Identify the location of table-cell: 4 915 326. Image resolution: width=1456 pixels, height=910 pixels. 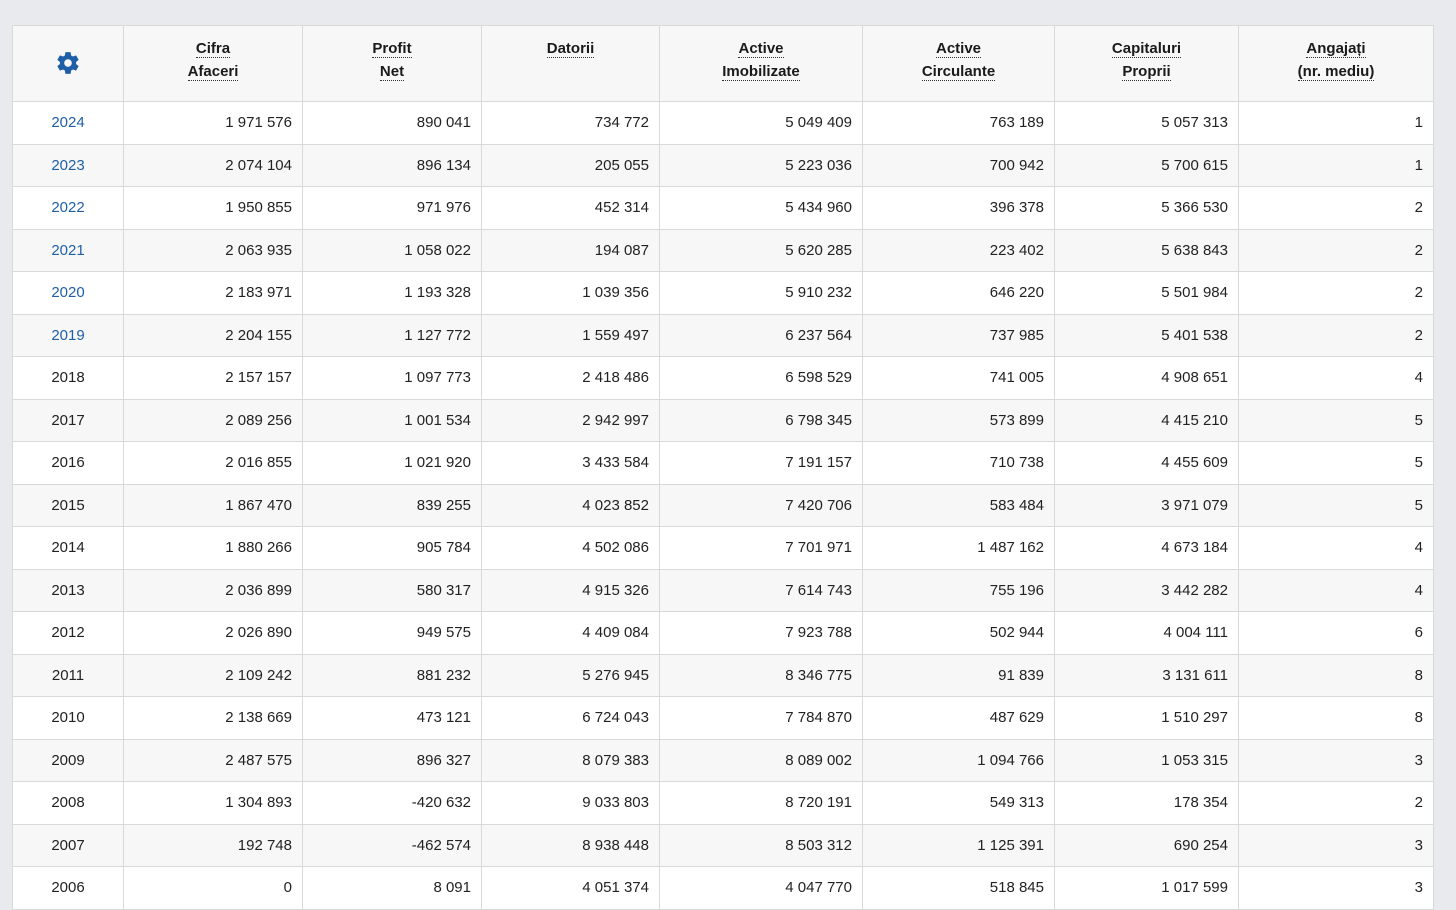
(570, 590).